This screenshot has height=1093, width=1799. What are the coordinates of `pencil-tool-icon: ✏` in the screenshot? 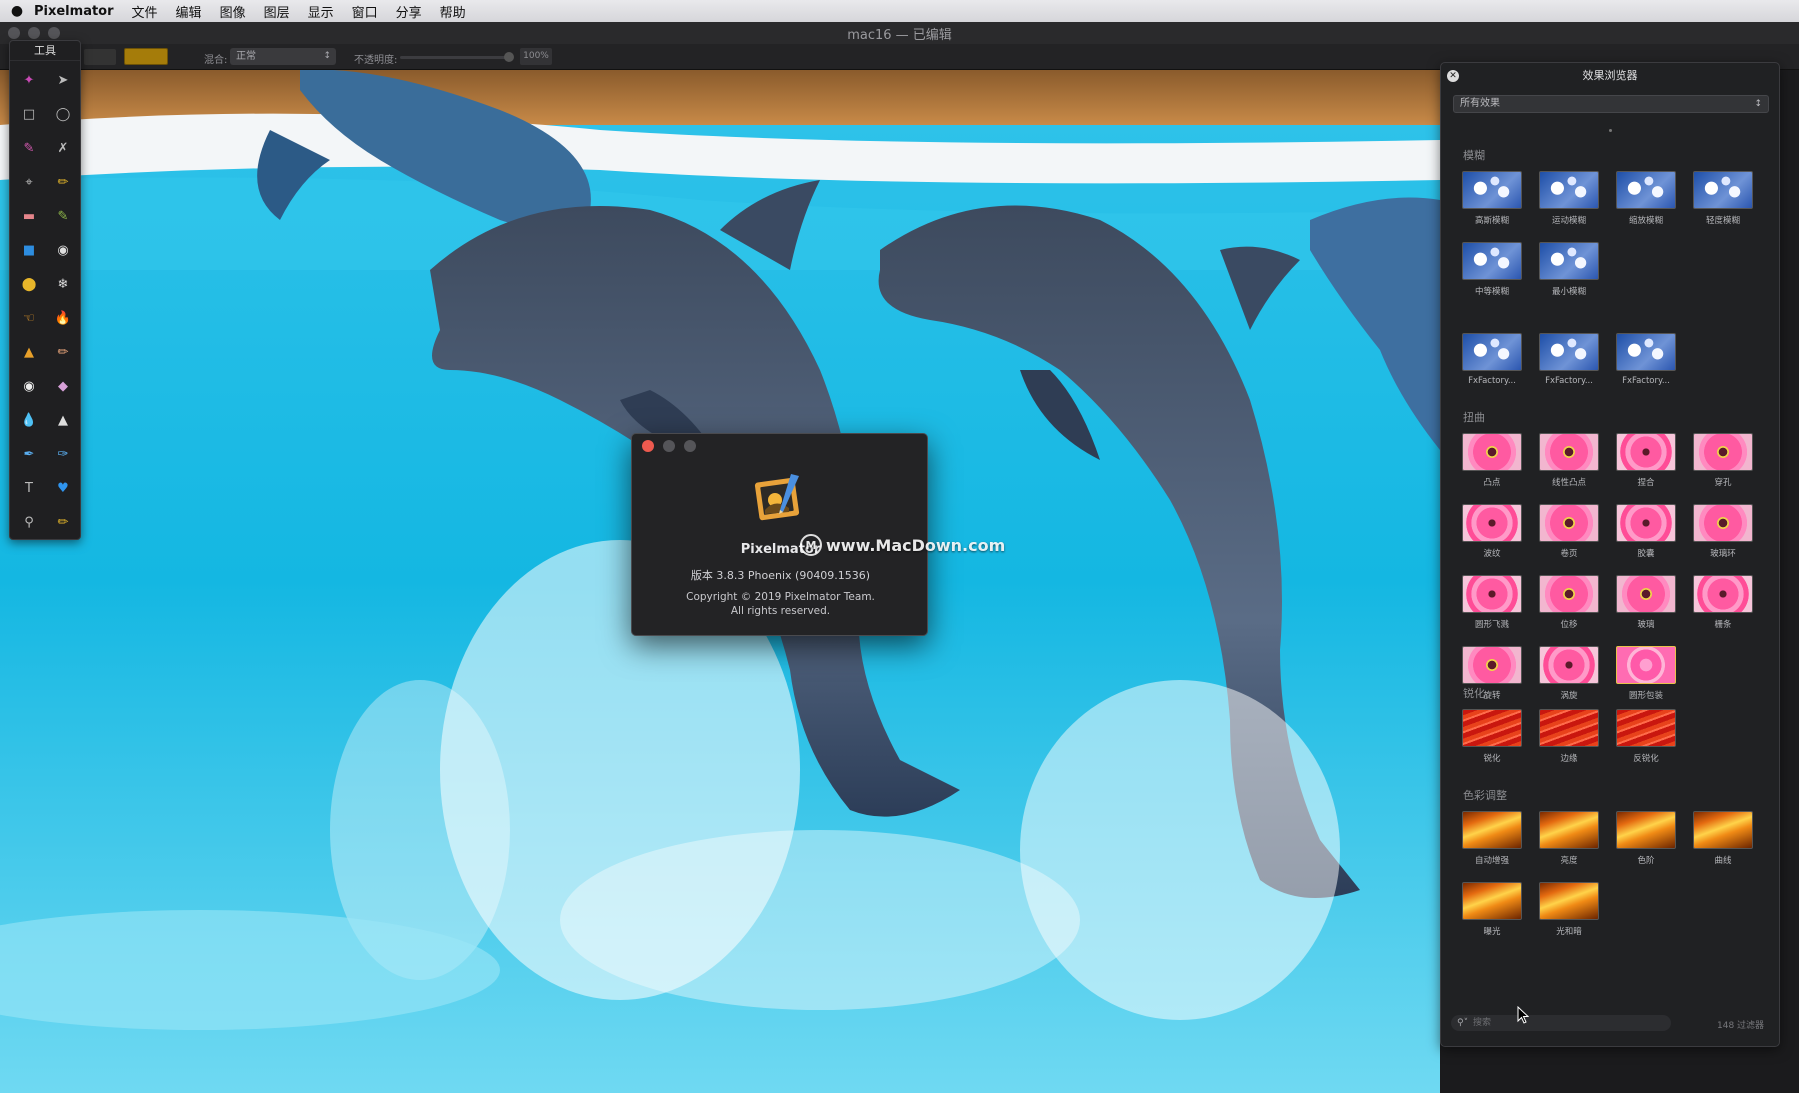 It's located at (63, 352).